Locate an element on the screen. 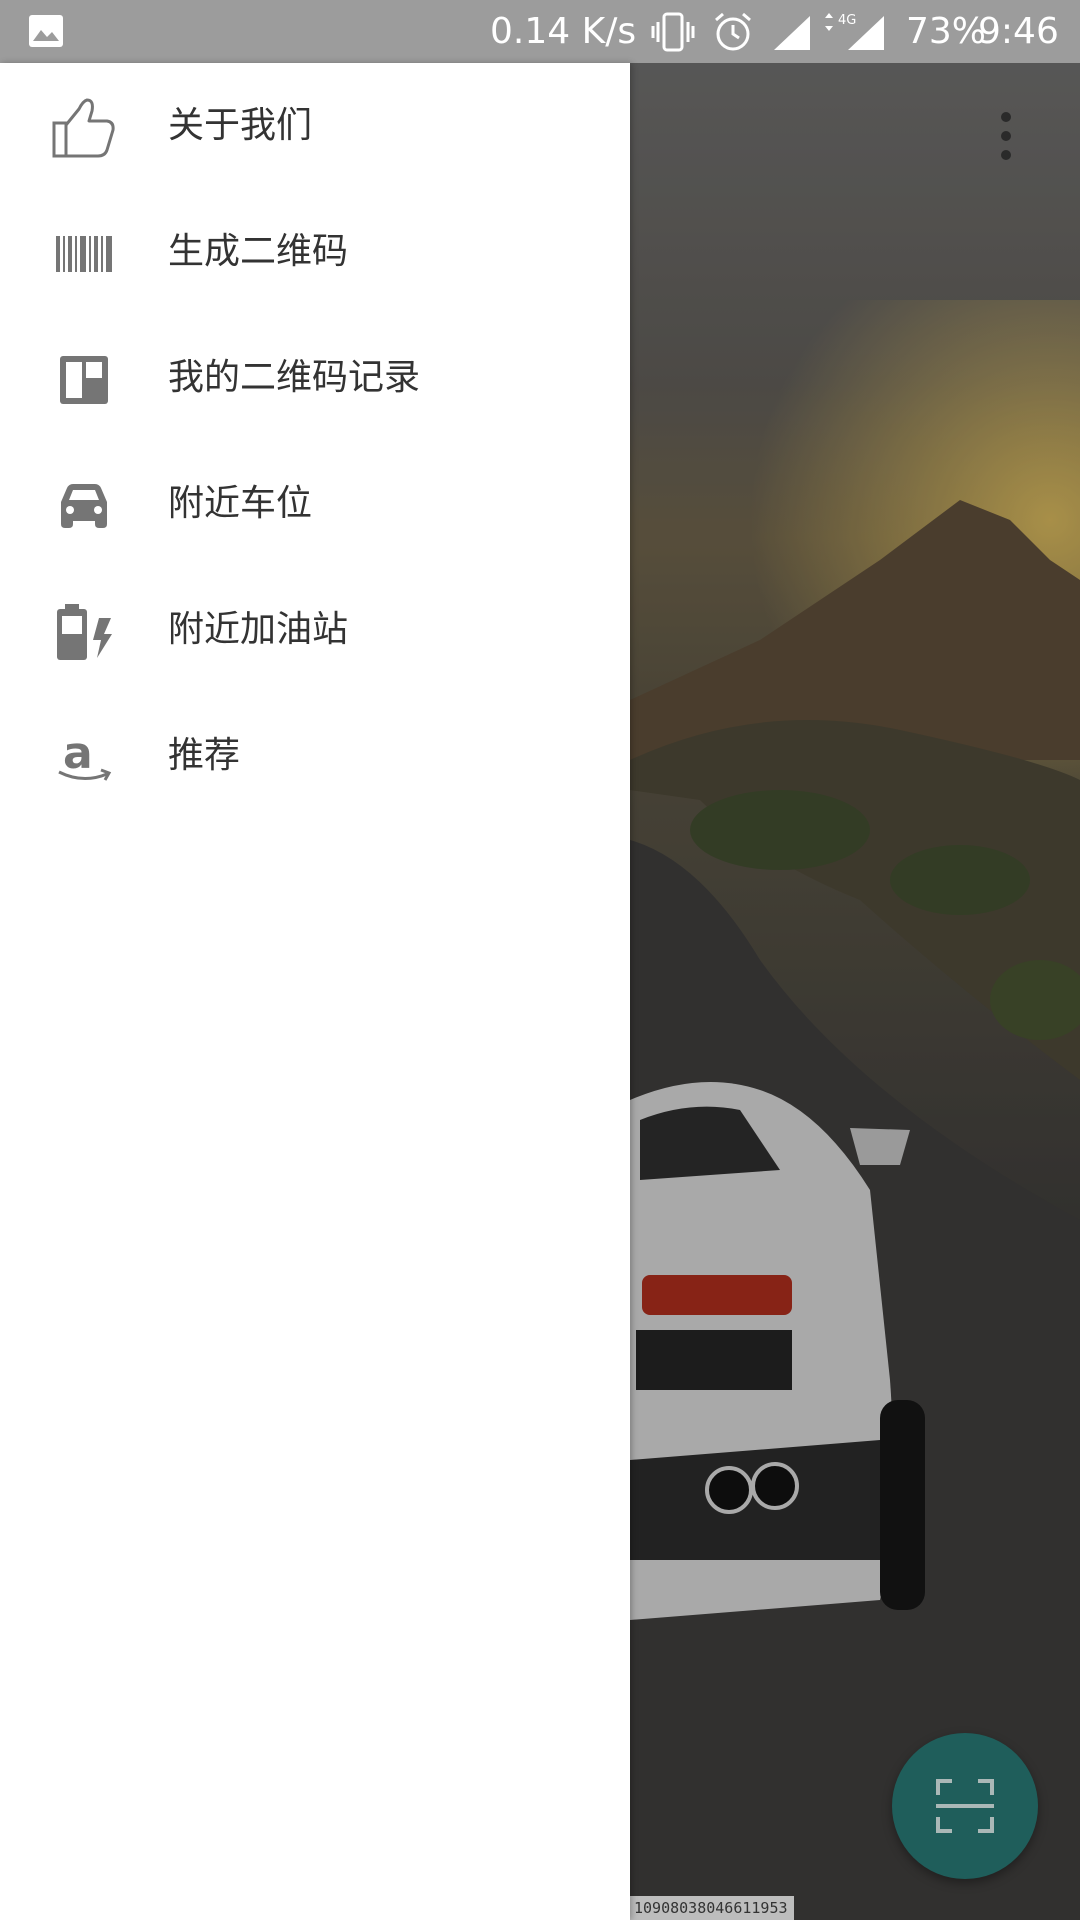 The image size is (1080, 1920). status-bar: 0.14 K/s 4G 73% 9:46 is located at coordinates (540, 31).